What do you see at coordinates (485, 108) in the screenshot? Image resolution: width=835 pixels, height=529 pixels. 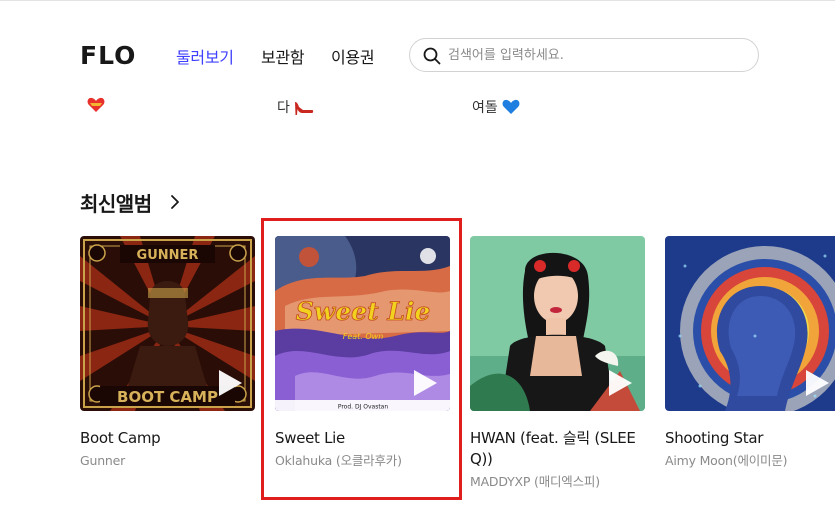 I see `tag-label: 여돌` at bounding box center [485, 108].